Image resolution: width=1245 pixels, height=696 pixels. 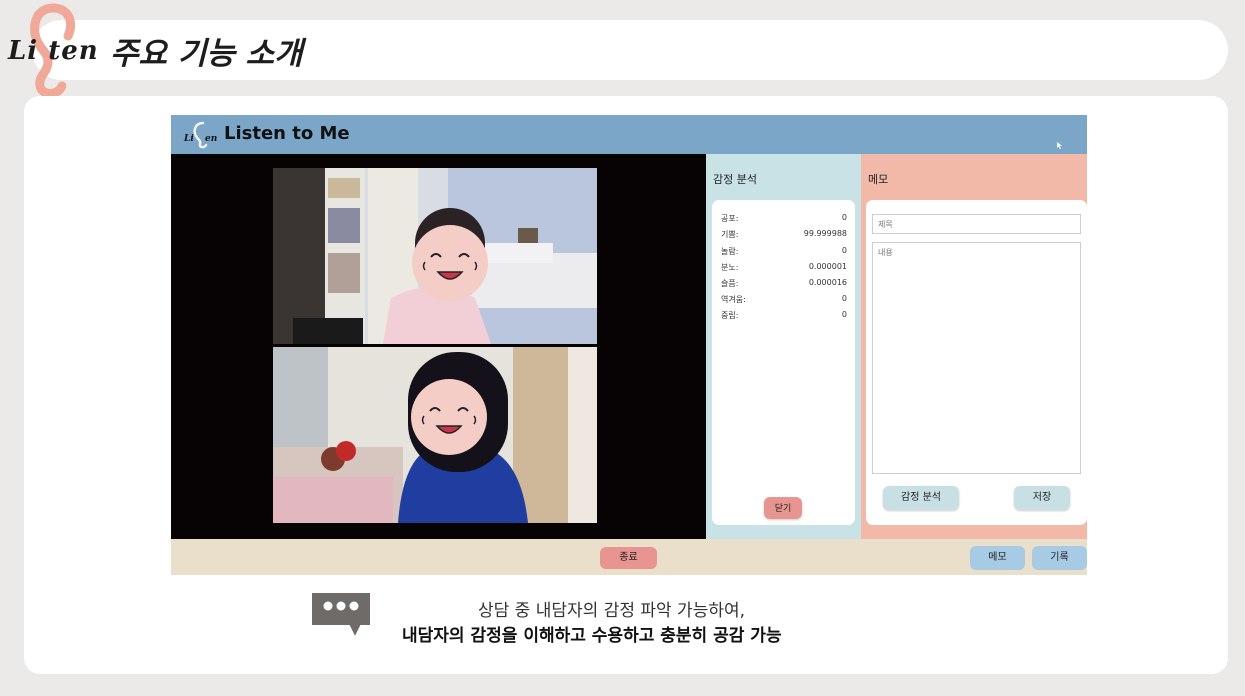 I want to click on emotion-label: 슬픔:, so click(x=730, y=283).